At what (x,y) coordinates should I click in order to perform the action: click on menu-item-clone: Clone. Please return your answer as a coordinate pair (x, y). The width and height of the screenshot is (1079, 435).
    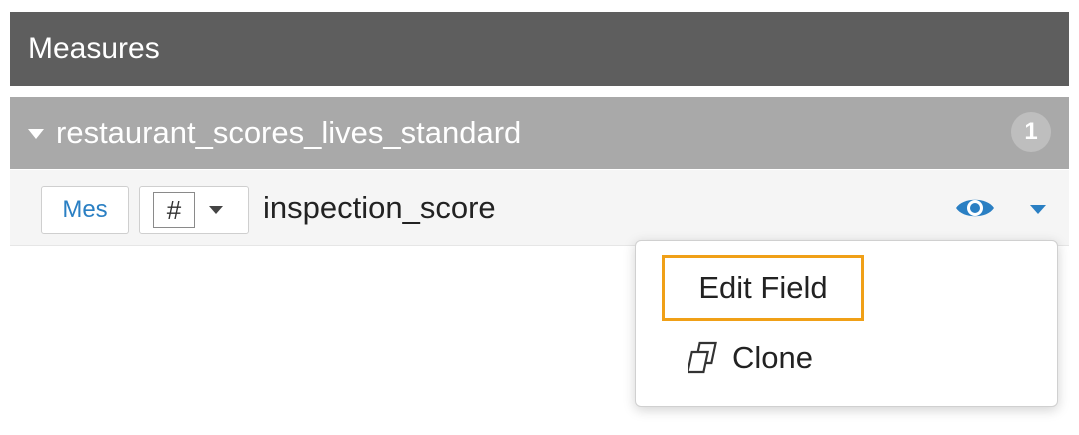
    Looking at the image, I should click on (750, 358).